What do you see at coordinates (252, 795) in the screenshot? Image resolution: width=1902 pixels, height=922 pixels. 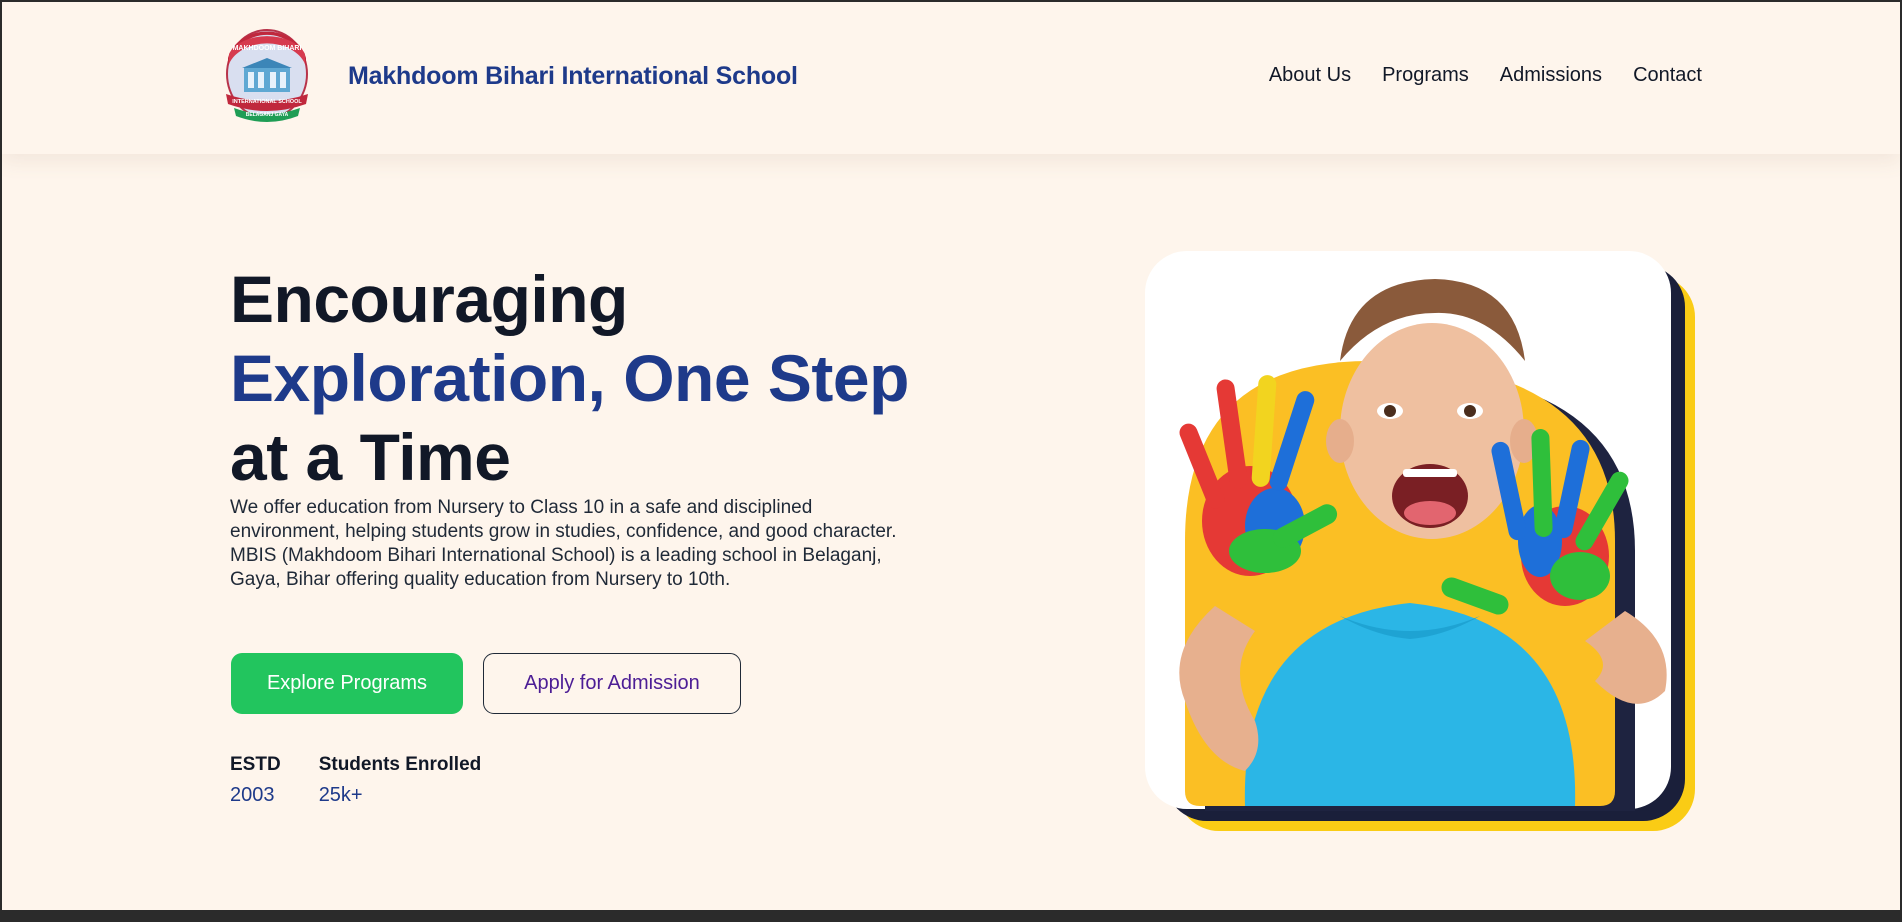 I see `stat-value: 2003` at bounding box center [252, 795].